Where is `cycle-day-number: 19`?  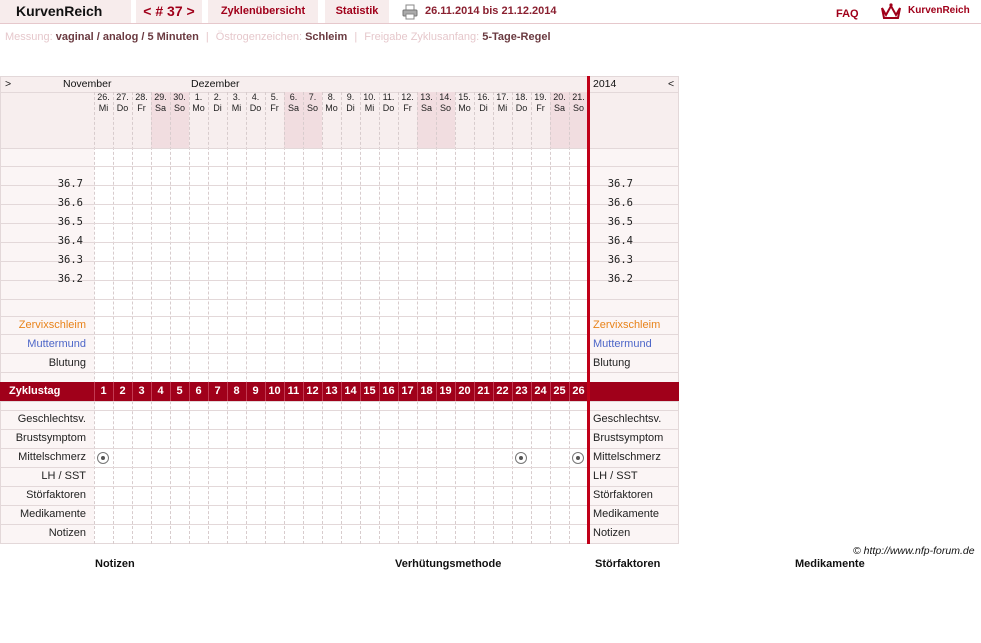
cycle-day-number: 19 is located at coordinates (445, 391).